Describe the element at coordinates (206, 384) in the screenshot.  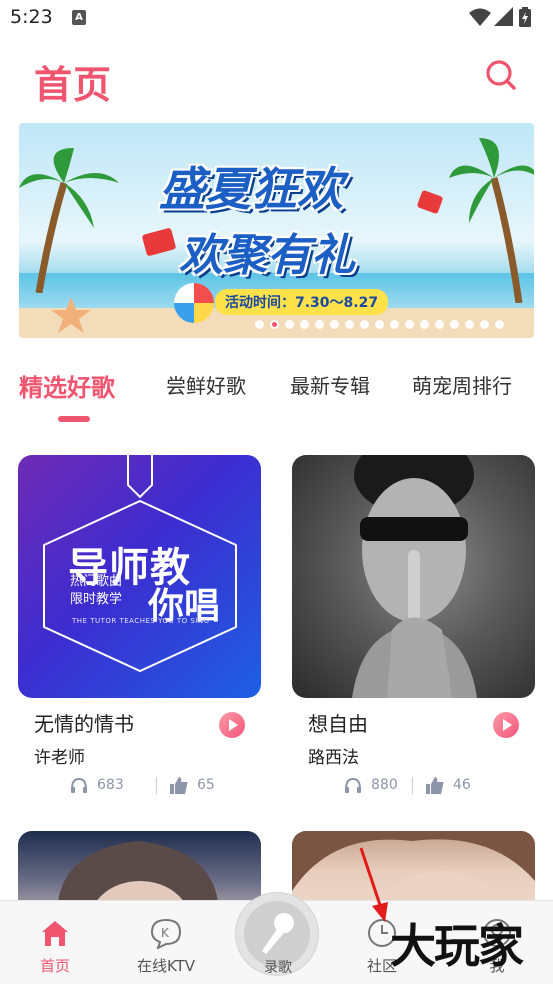
I see `tab-new-songs: 尝鲜好歌` at that location.